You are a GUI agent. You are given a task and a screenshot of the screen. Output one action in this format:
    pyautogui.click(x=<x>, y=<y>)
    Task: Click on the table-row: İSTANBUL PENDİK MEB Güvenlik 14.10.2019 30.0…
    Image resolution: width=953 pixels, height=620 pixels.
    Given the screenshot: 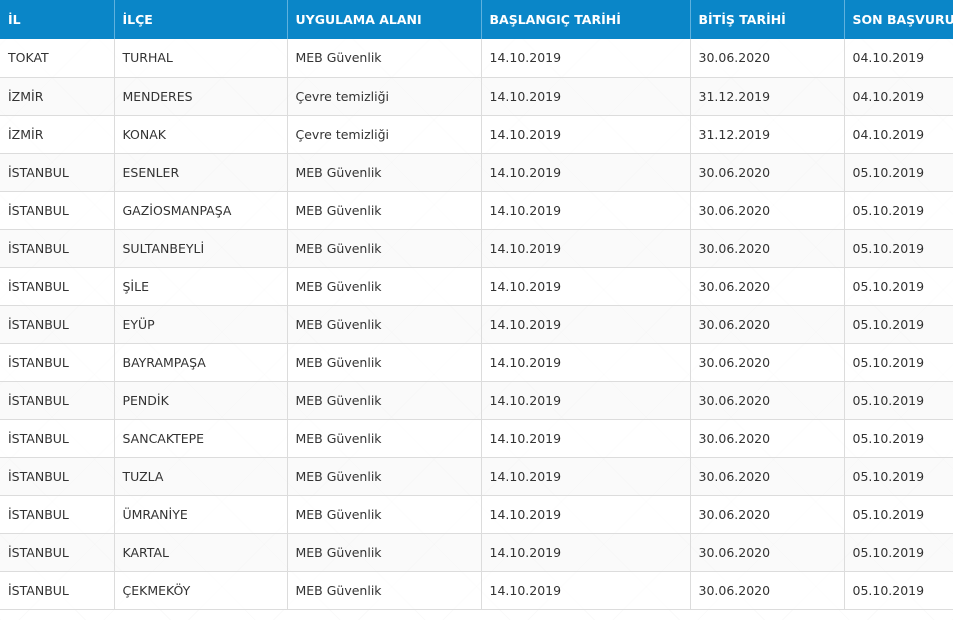 What is the action you would take?
    pyautogui.click(x=476, y=400)
    